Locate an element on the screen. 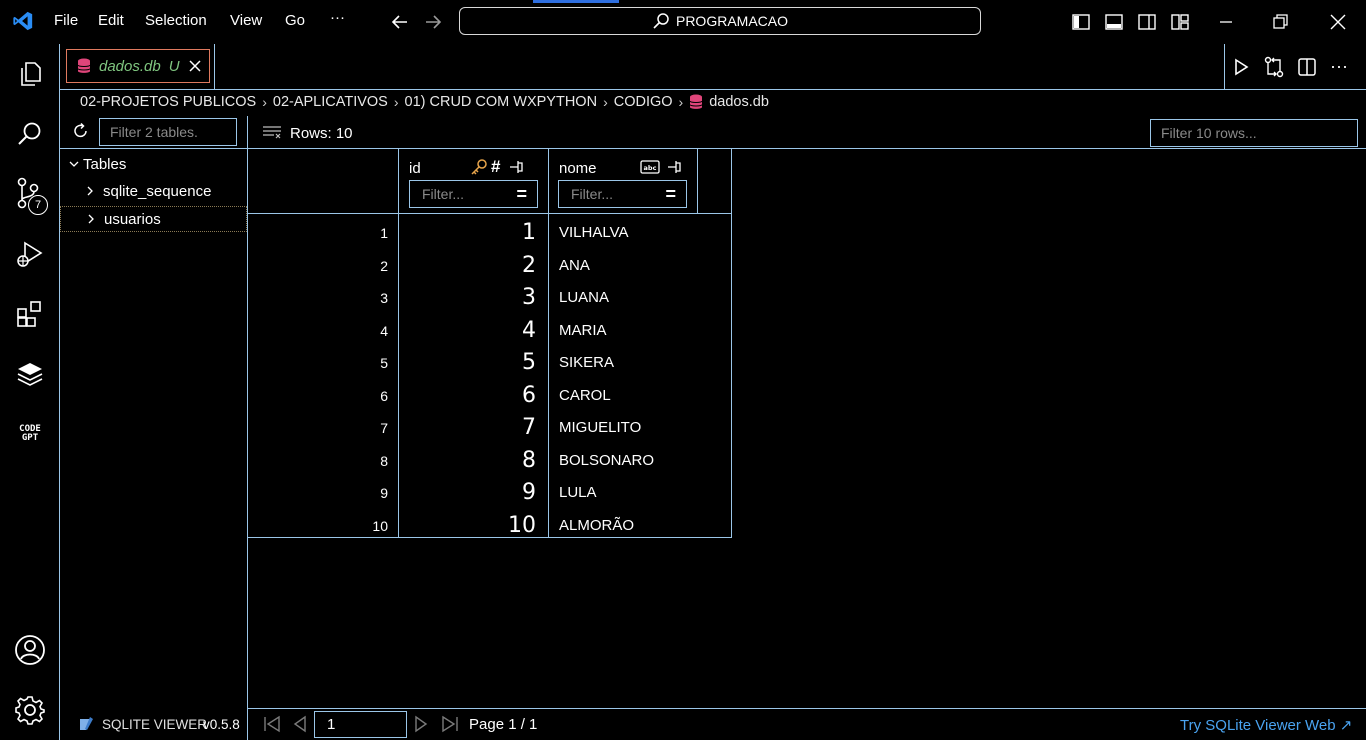  cell-nome: CAROL is located at coordinates (585, 395).